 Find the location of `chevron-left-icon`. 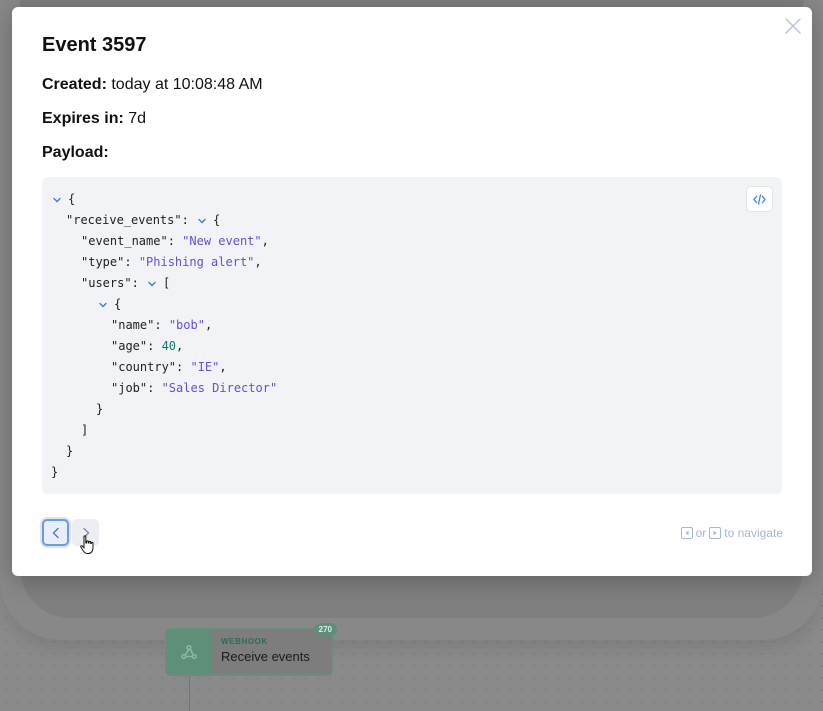

chevron-left-icon is located at coordinates (55, 532).